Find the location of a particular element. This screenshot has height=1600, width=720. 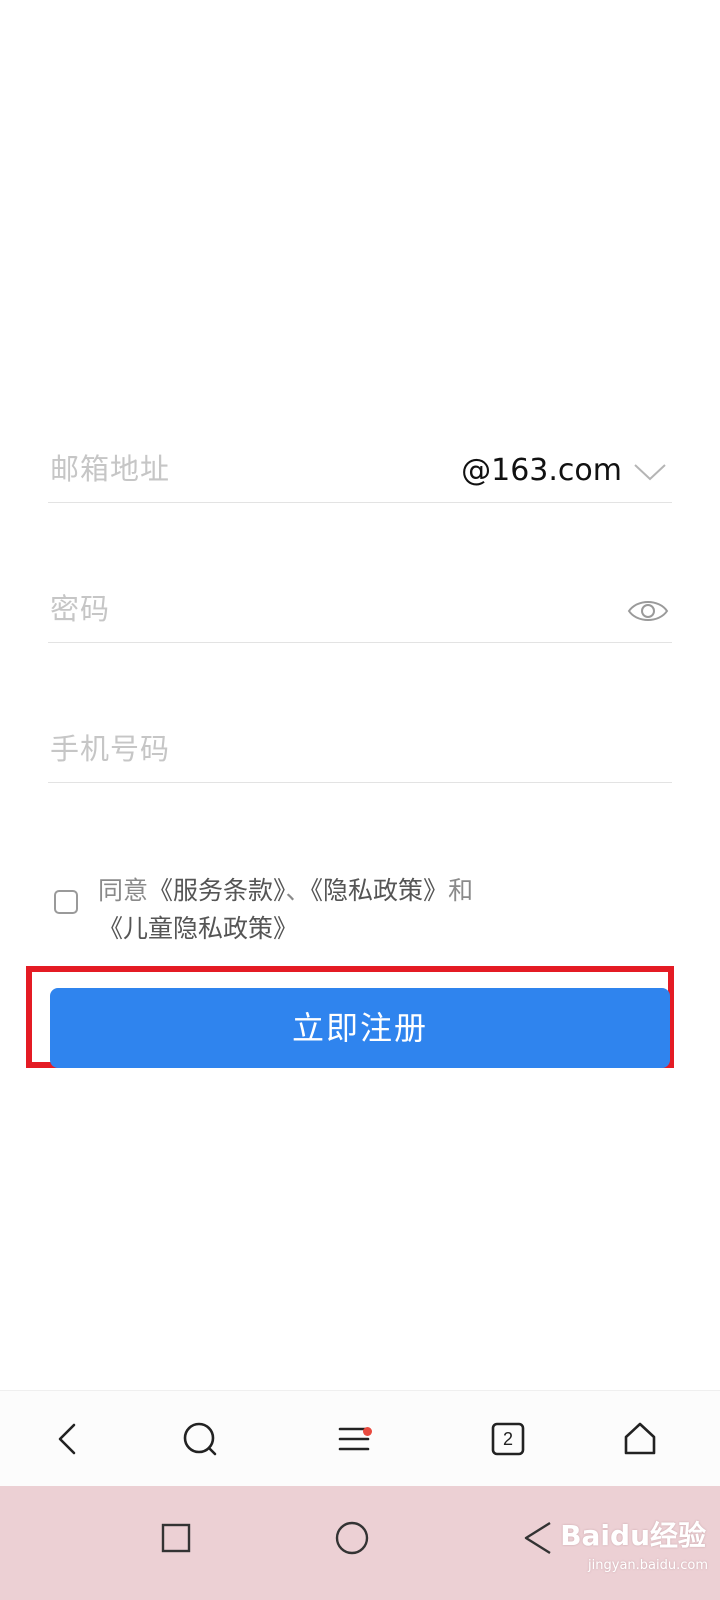

back-icon is located at coordinates (67, 1439).